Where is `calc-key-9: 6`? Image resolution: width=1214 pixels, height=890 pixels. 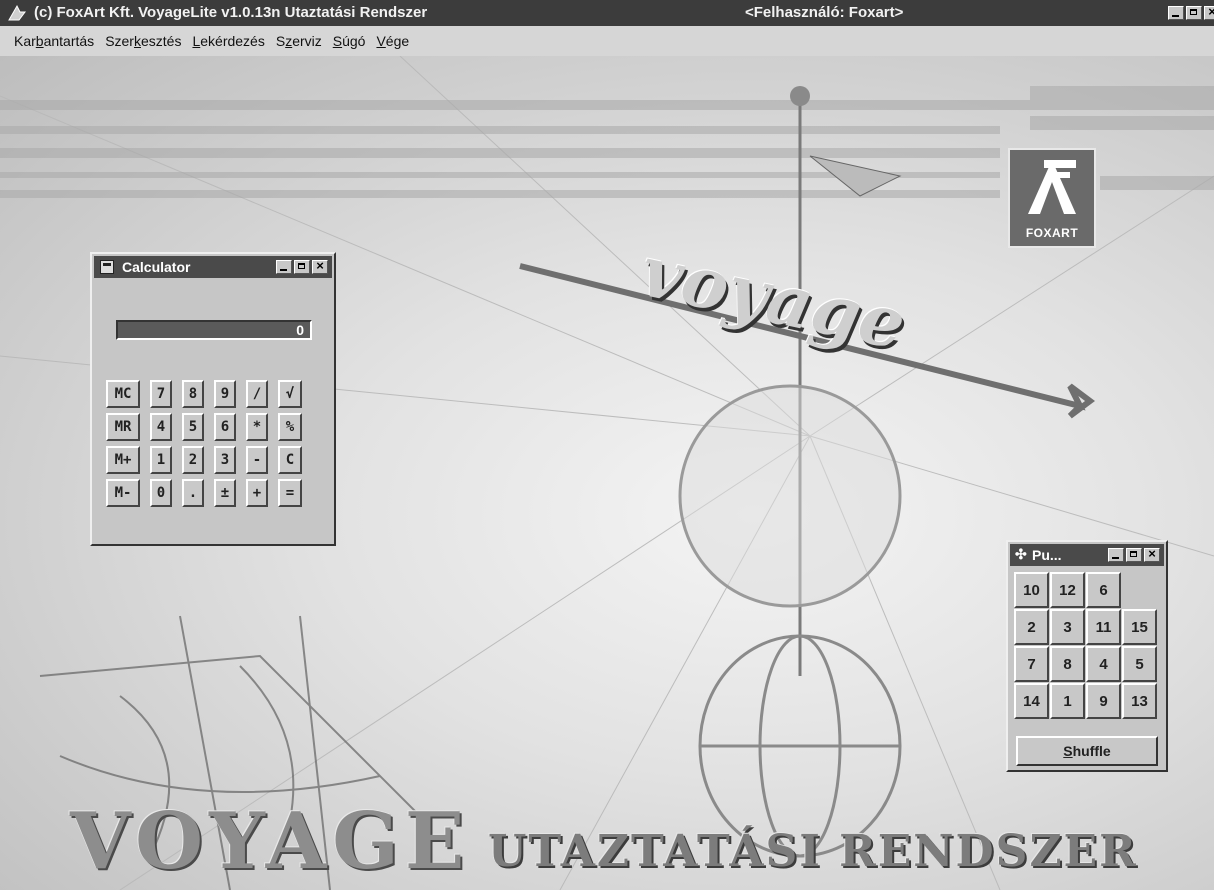 calc-key-9: 6 is located at coordinates (225, 427).